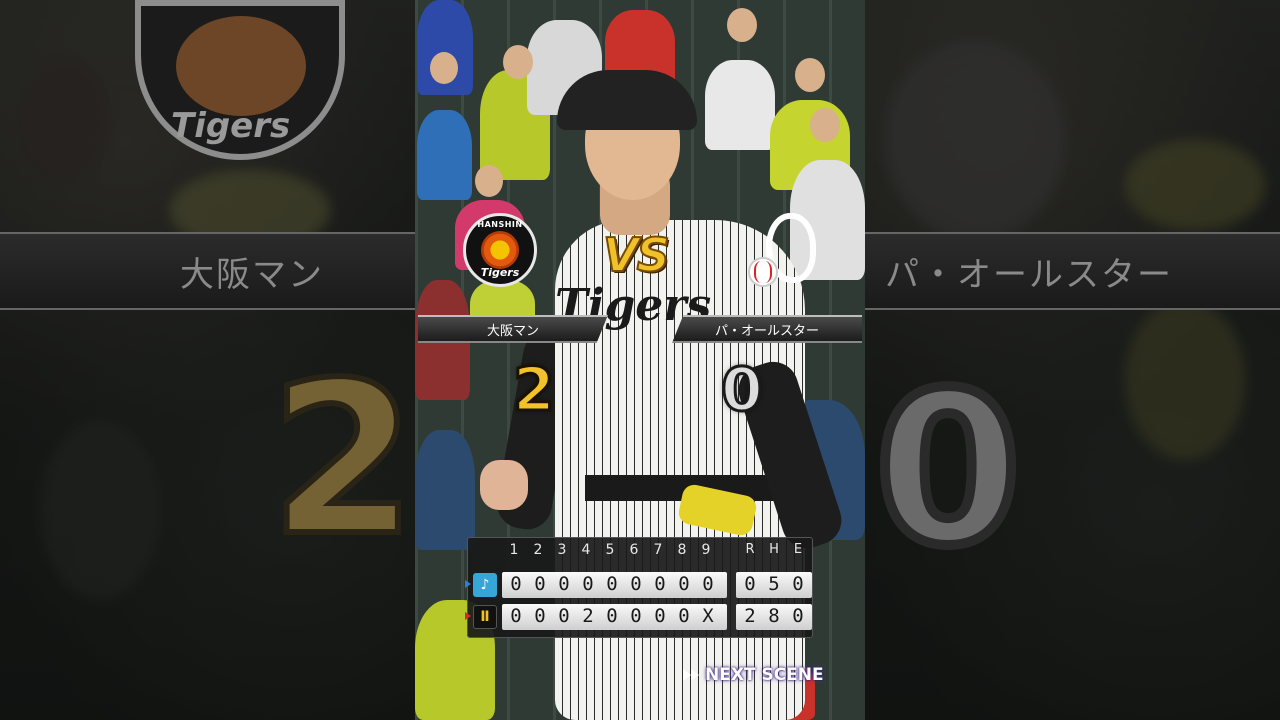 The width and height of the screenshot is (1280, 720). What do you see at coordinates (1072, 271) in the screenshot?
I see `blurred-name-plate-away: パ・オールスター` at bounding box center [1072, 271].